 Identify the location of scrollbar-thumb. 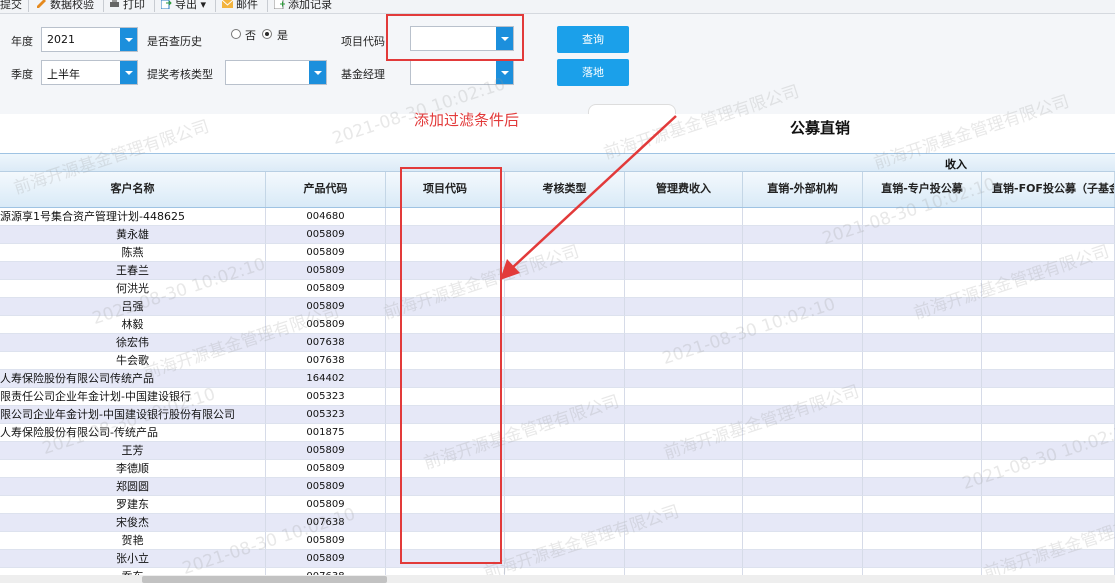
(264, 579).